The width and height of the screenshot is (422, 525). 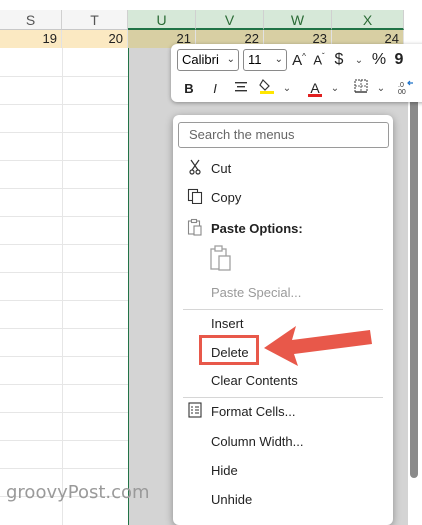 I want to click on currency-icon: $, so click(x=339, y=59).